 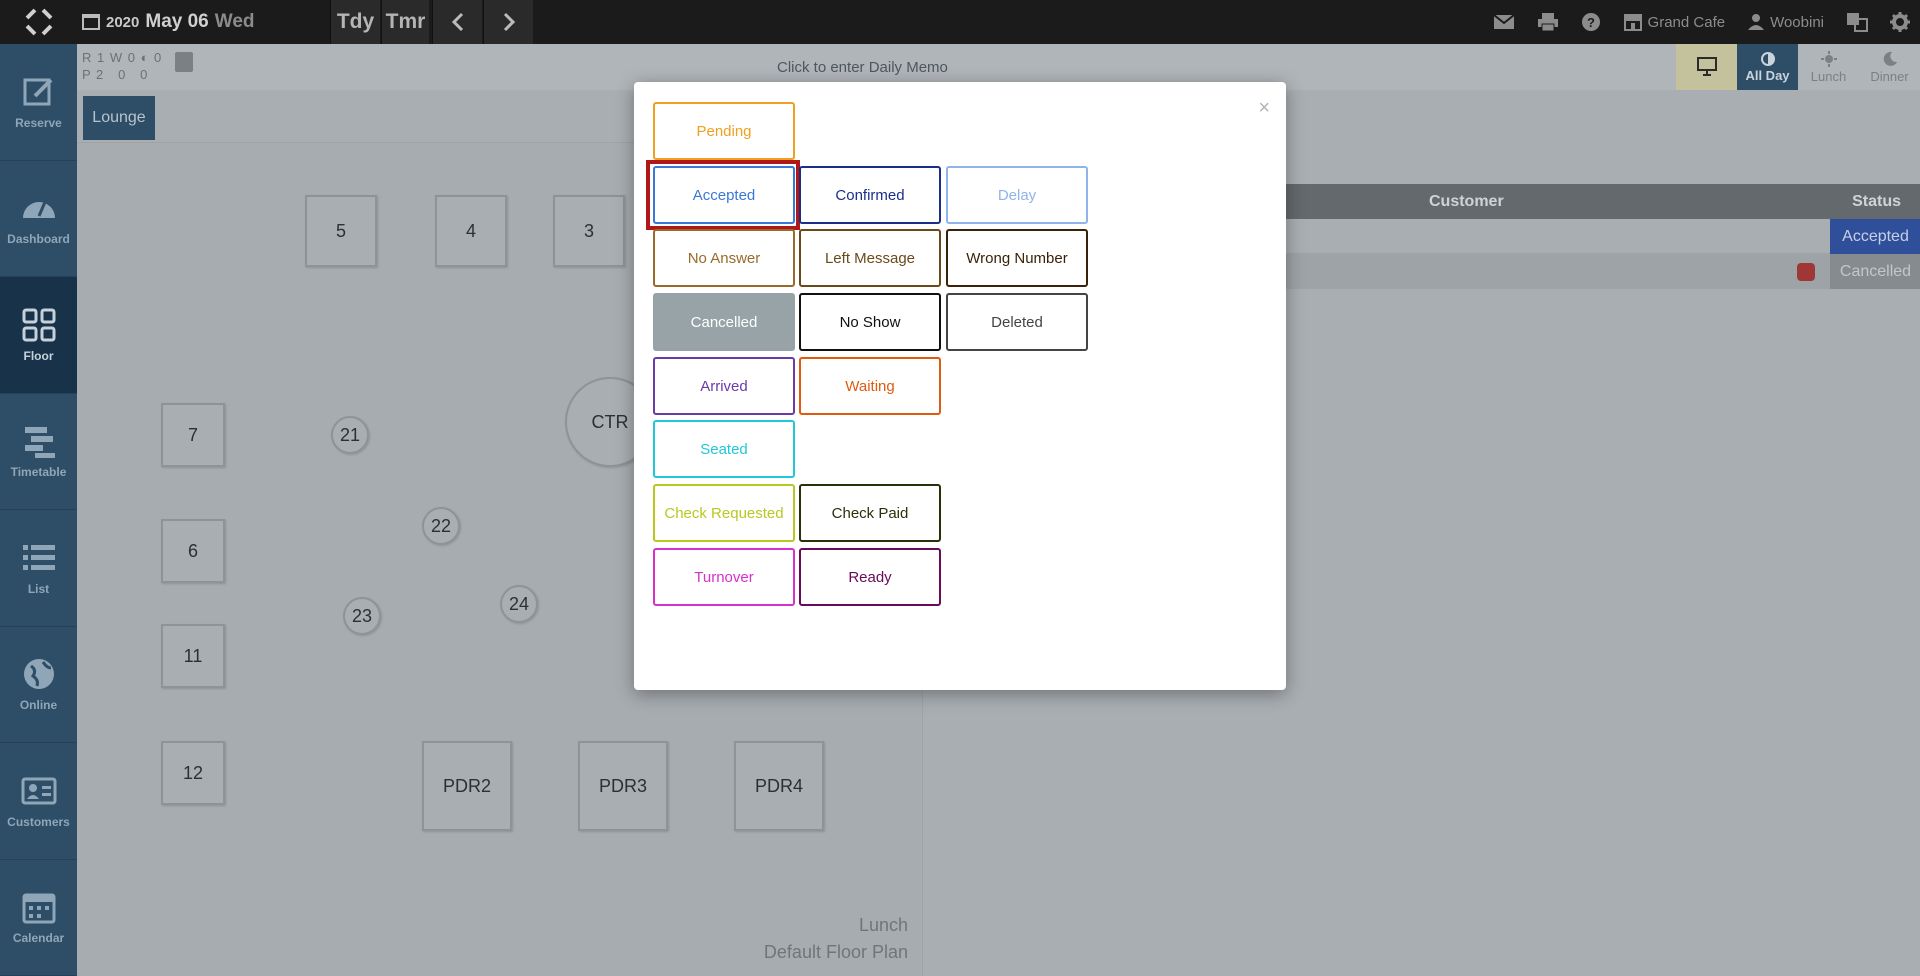 What do you see at coordinates (870, 195) in the screenshot?
I see `status-confirmed-button: Confirmed` at bounding box center [870, 195].